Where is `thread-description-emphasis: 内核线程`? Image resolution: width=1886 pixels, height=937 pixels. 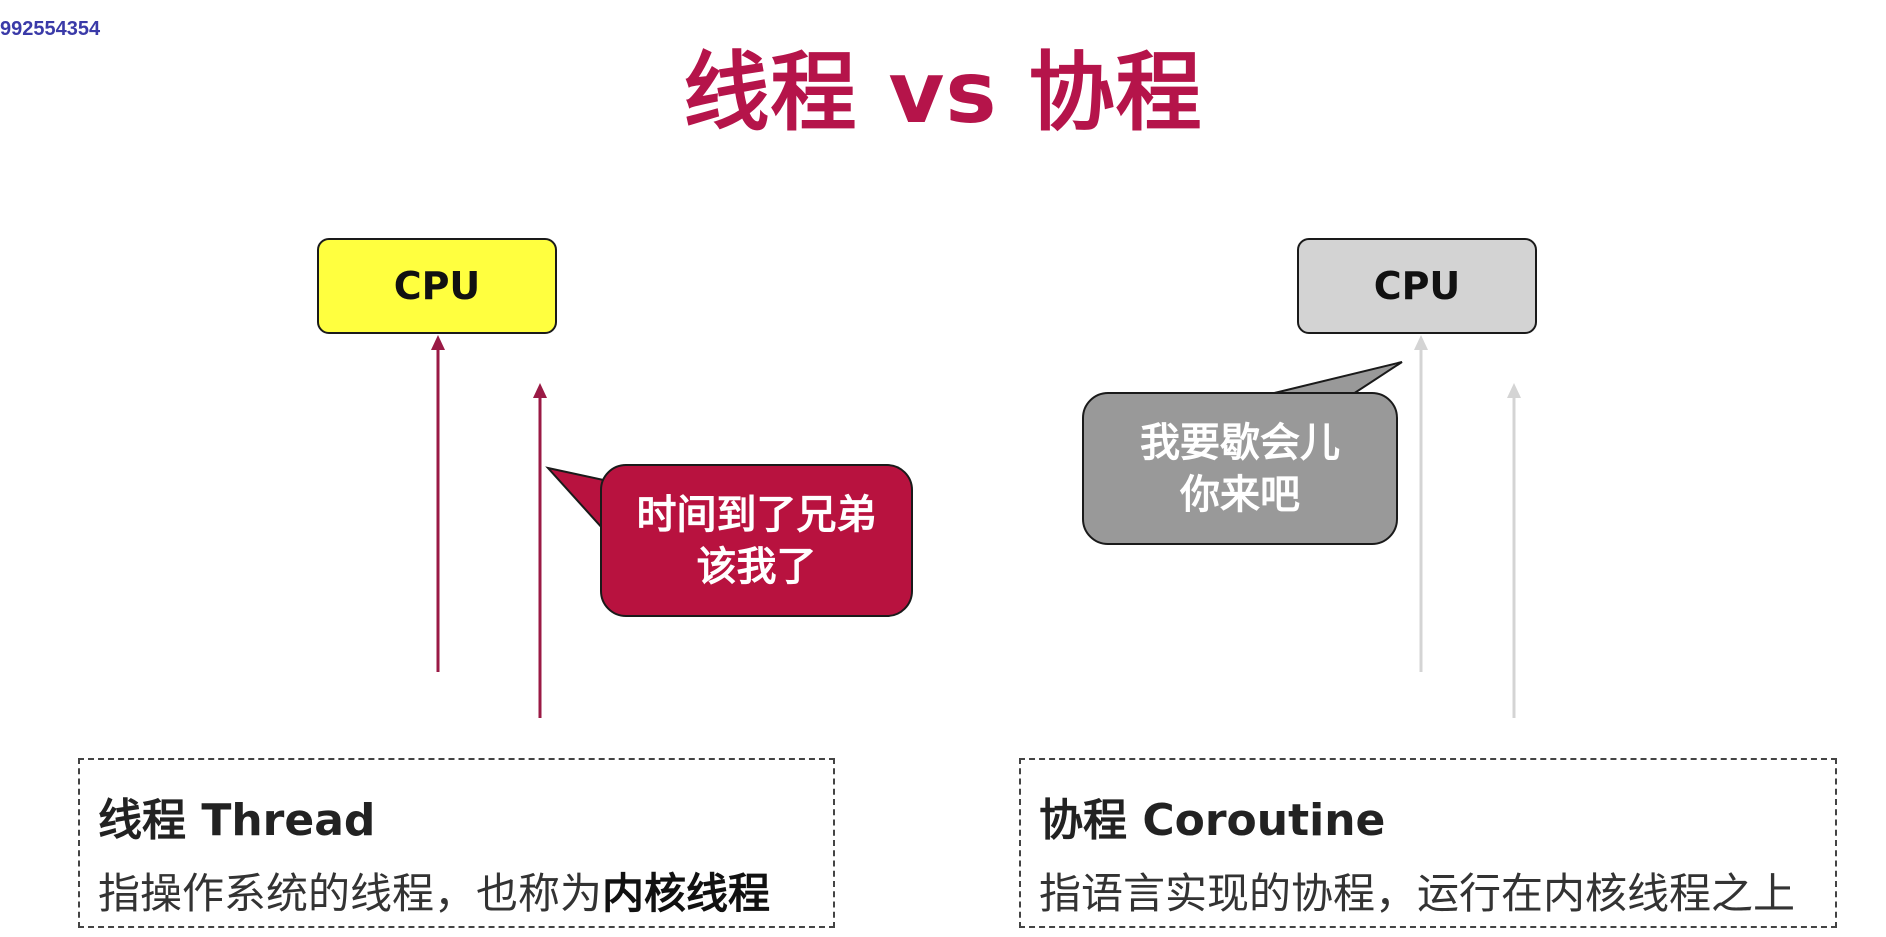
thread-description-emphasis: 内核线程 is located at coordinates (686, 893).